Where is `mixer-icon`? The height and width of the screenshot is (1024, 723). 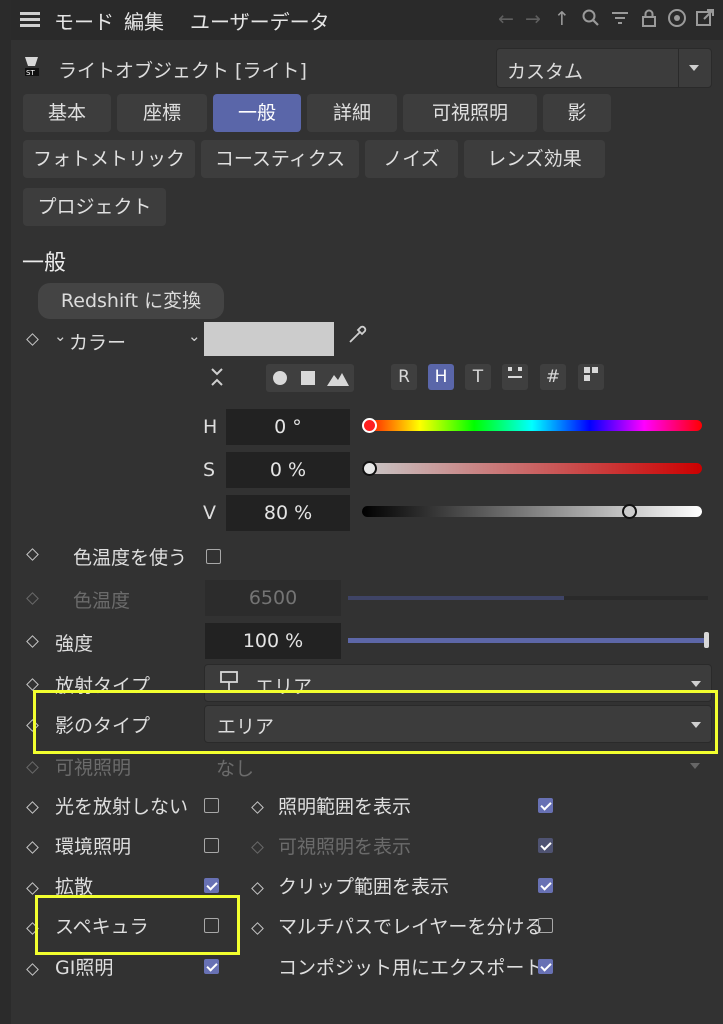
mixer-icon is located at coordinates (515, 377).